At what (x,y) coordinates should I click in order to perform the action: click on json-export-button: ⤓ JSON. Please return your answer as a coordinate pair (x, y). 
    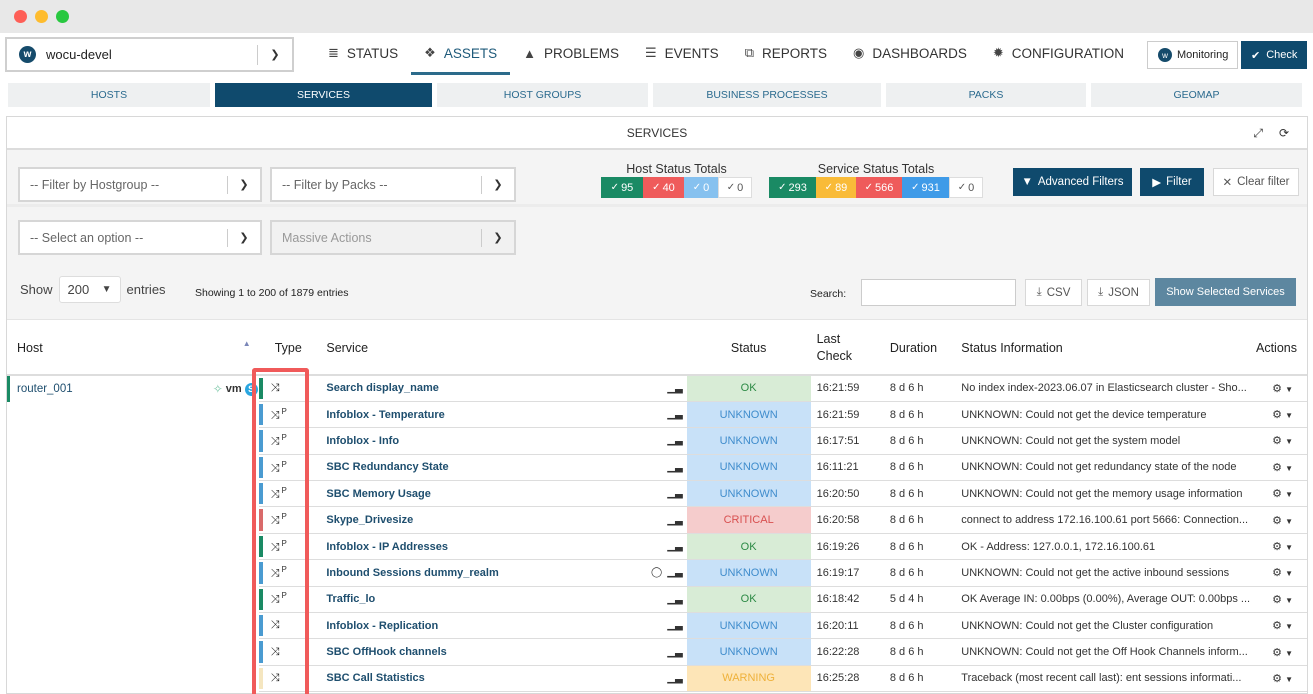
    Looking at the image, I should click on (1118, 292).